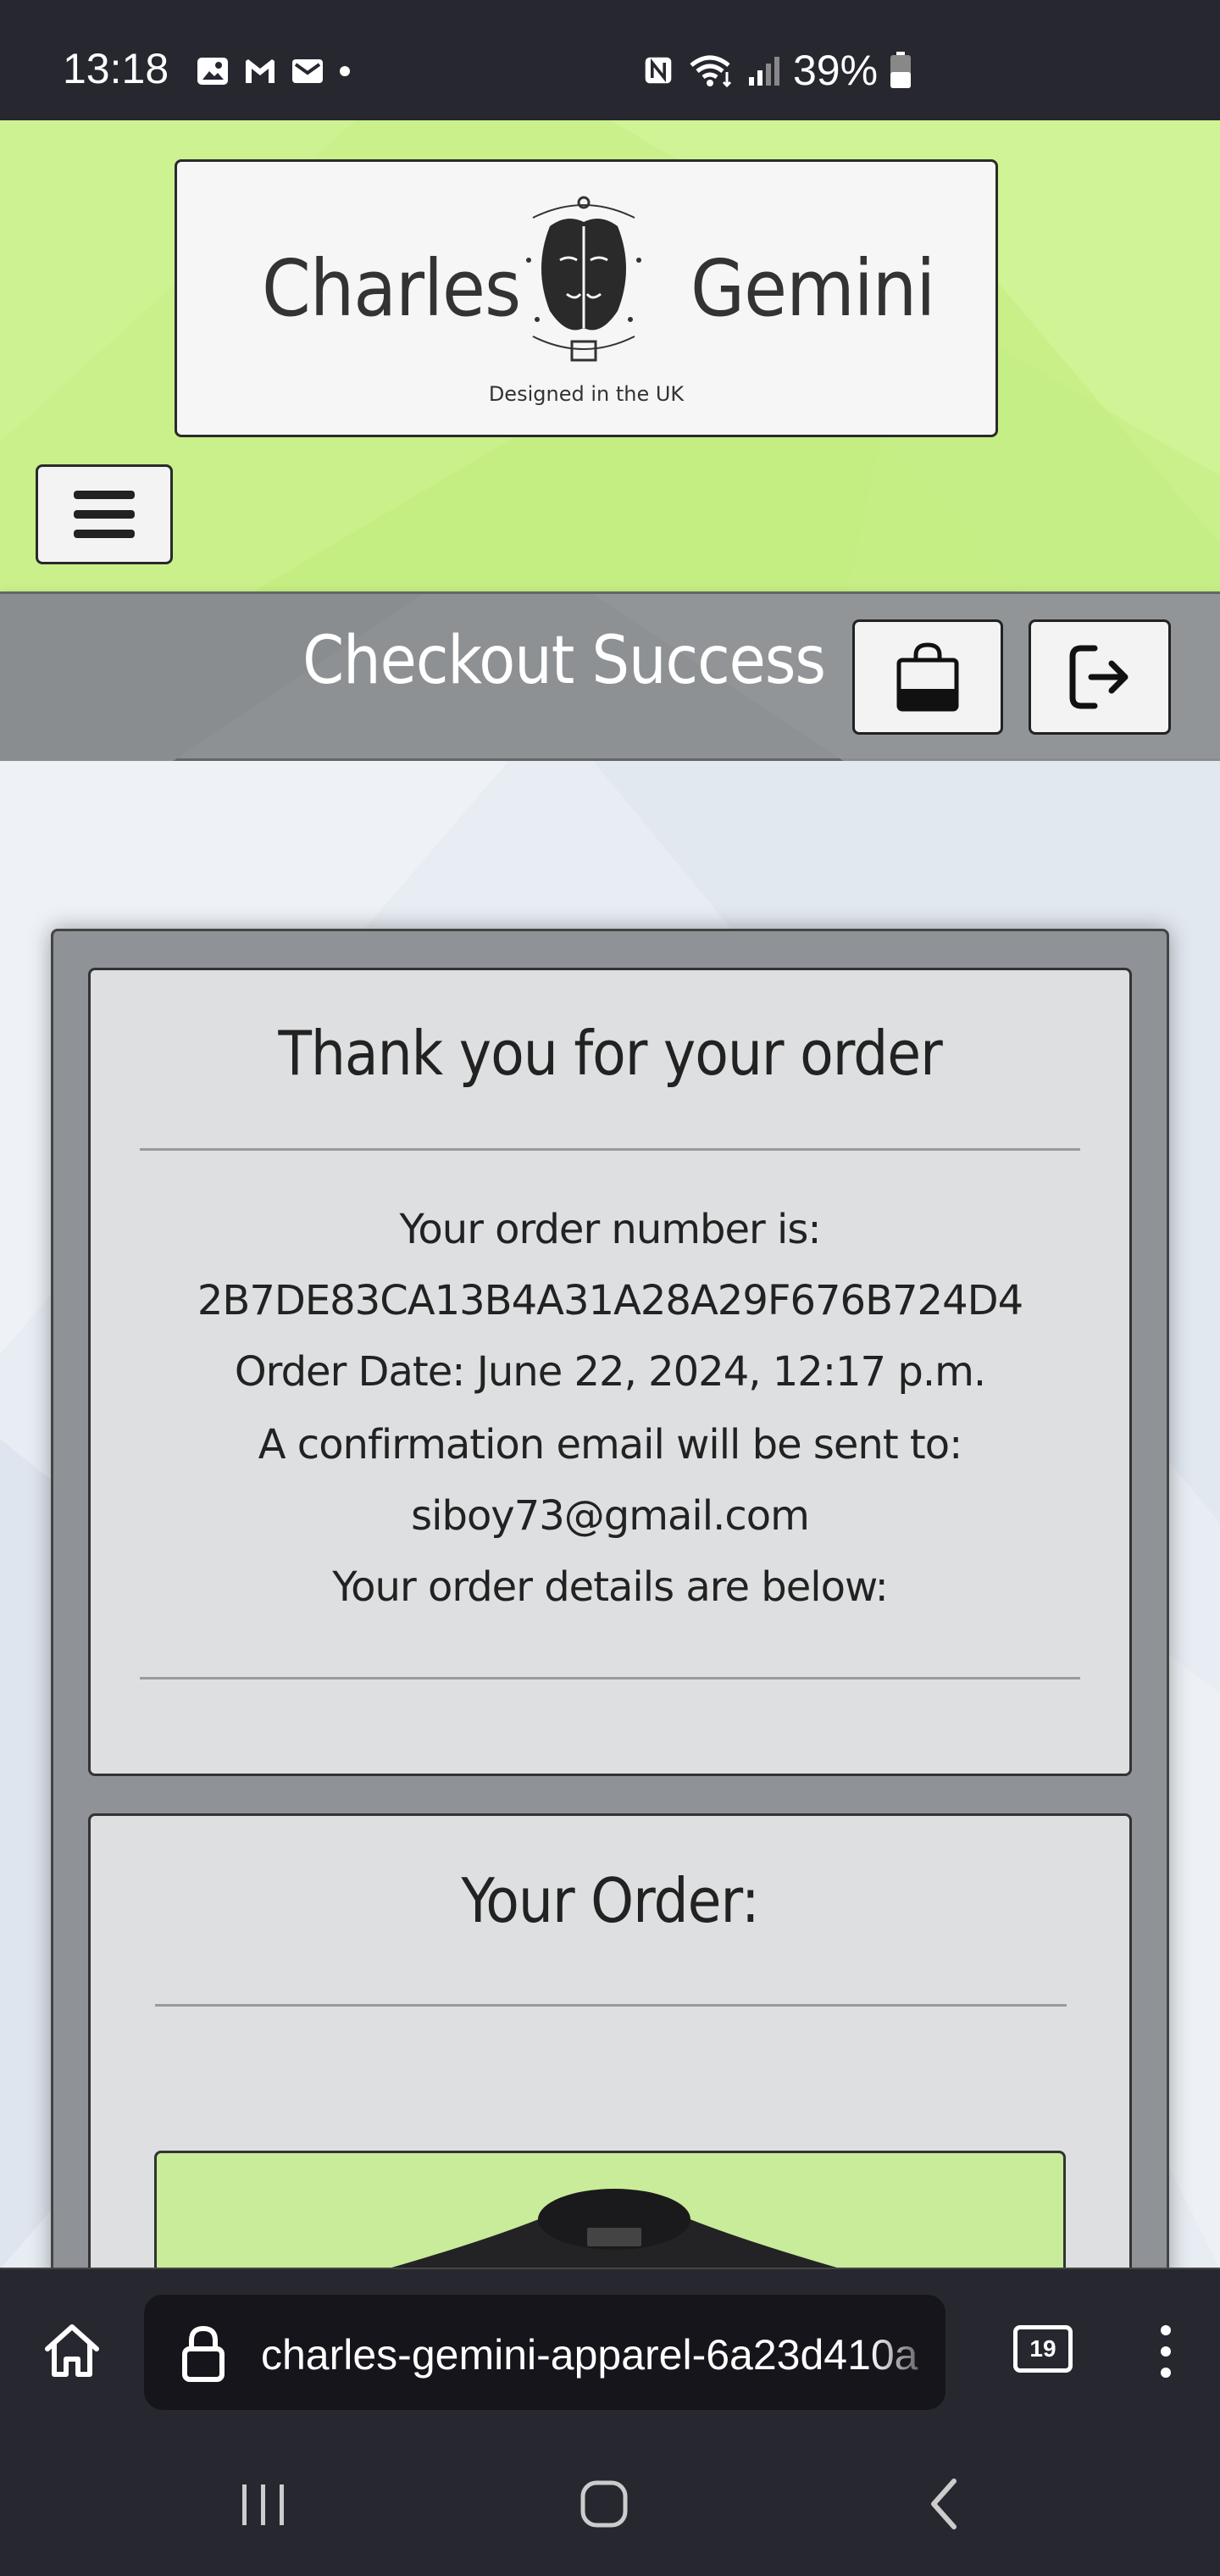 The image size is (1220, 2576). I want to click on confirmation-heading: Thank you for your order, so click(610, 1053).